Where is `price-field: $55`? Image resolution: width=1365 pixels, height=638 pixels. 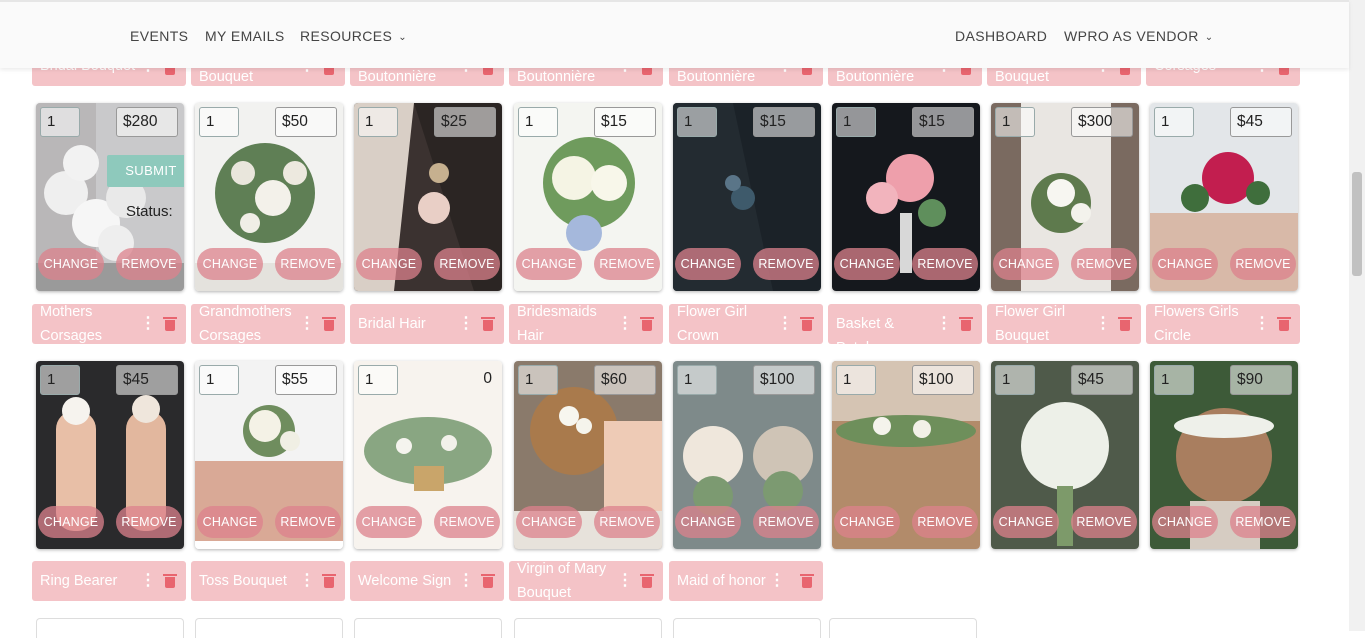
price-field: $55 is located at coordinates (306, 380).